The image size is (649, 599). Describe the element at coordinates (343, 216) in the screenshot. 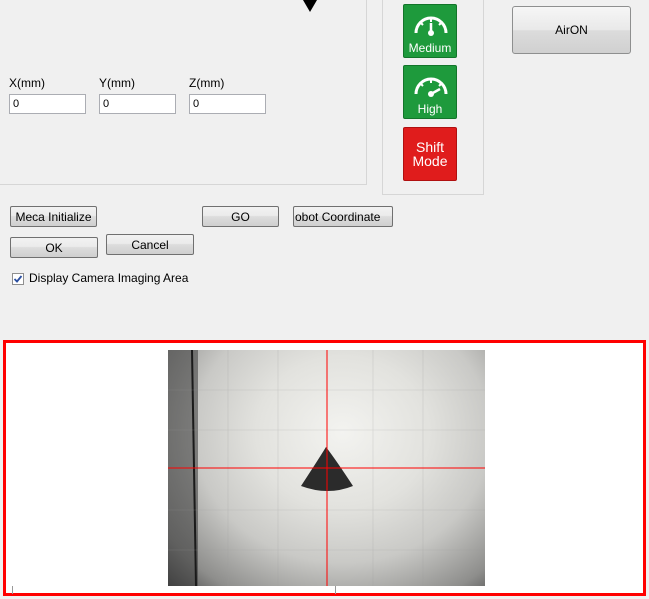

I see `robot-coordinate-button: obot Coordinate` at that location.